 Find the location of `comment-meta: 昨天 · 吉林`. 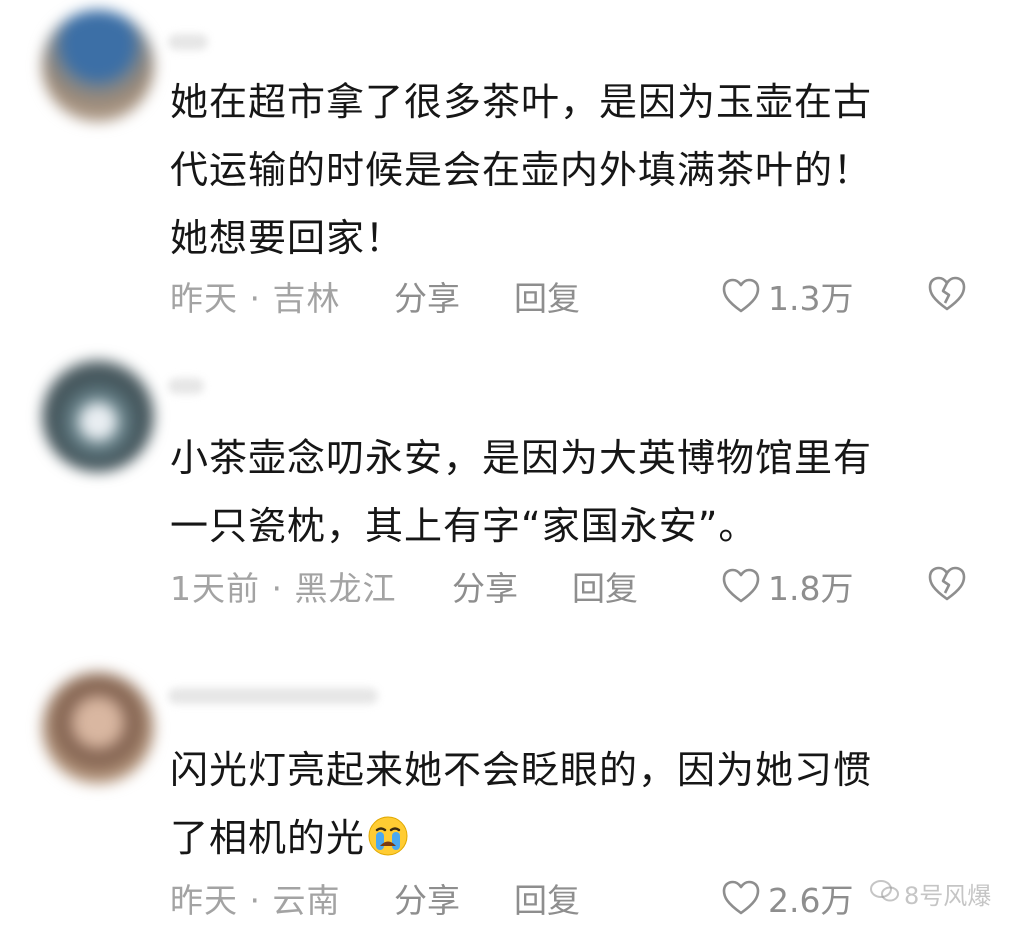

comment-meta: 昨天 · 吉林 is located at coordinates (255, 298).